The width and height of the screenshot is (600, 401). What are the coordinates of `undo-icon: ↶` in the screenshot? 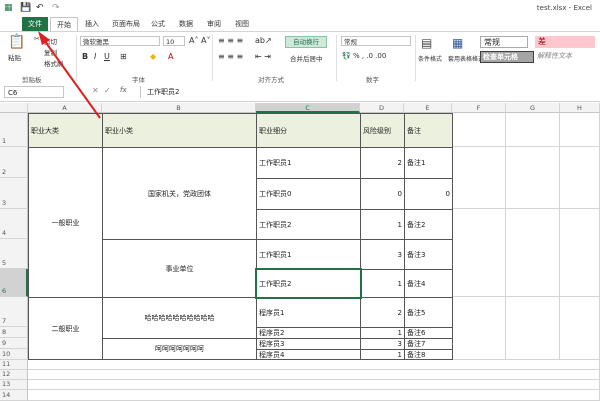 It's located at (40, 8).